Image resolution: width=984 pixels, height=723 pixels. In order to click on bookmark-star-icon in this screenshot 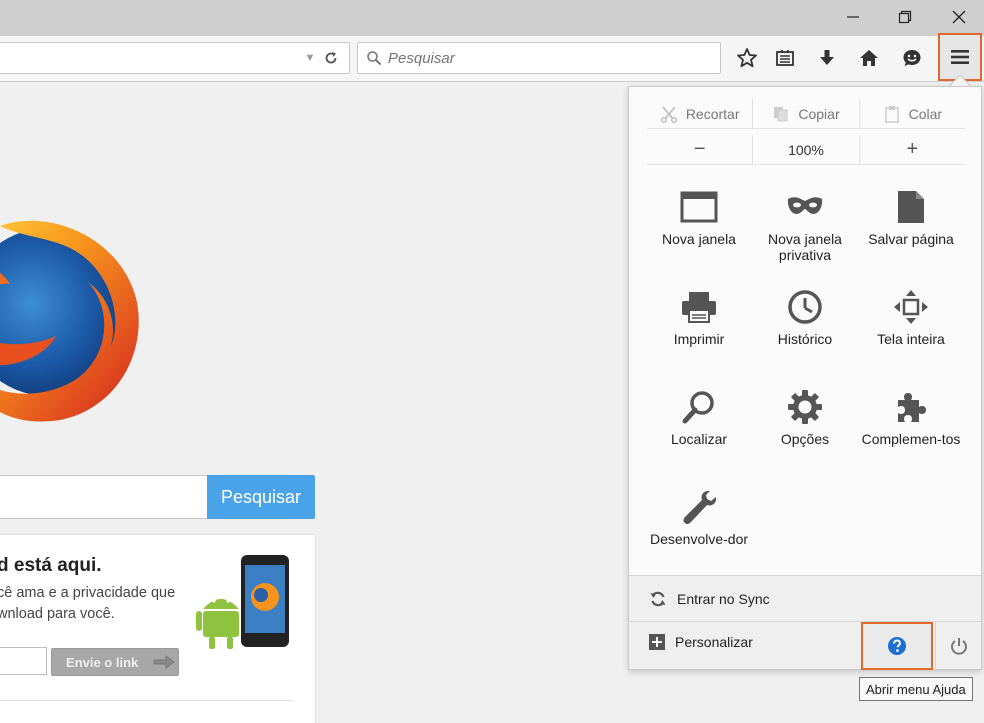, I will do `click(747, 58)`.